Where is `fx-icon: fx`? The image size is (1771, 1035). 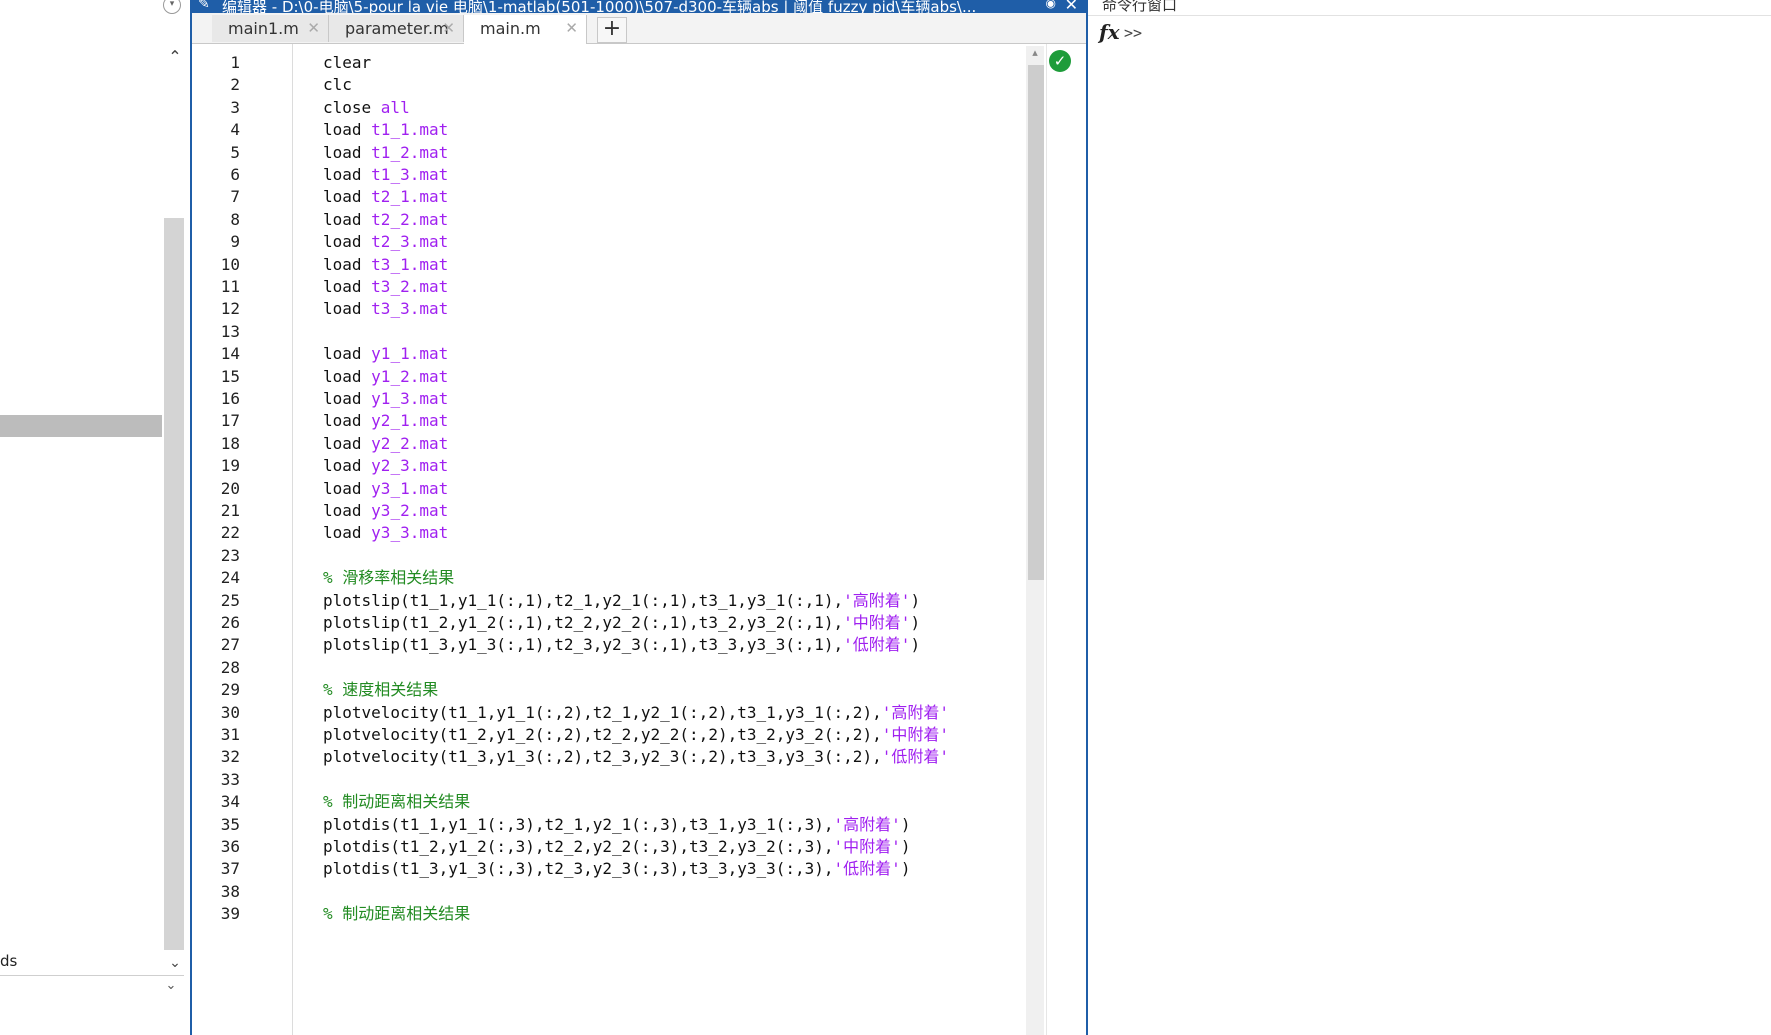
fx-icon: fx is located at coordinates (1109, 32).